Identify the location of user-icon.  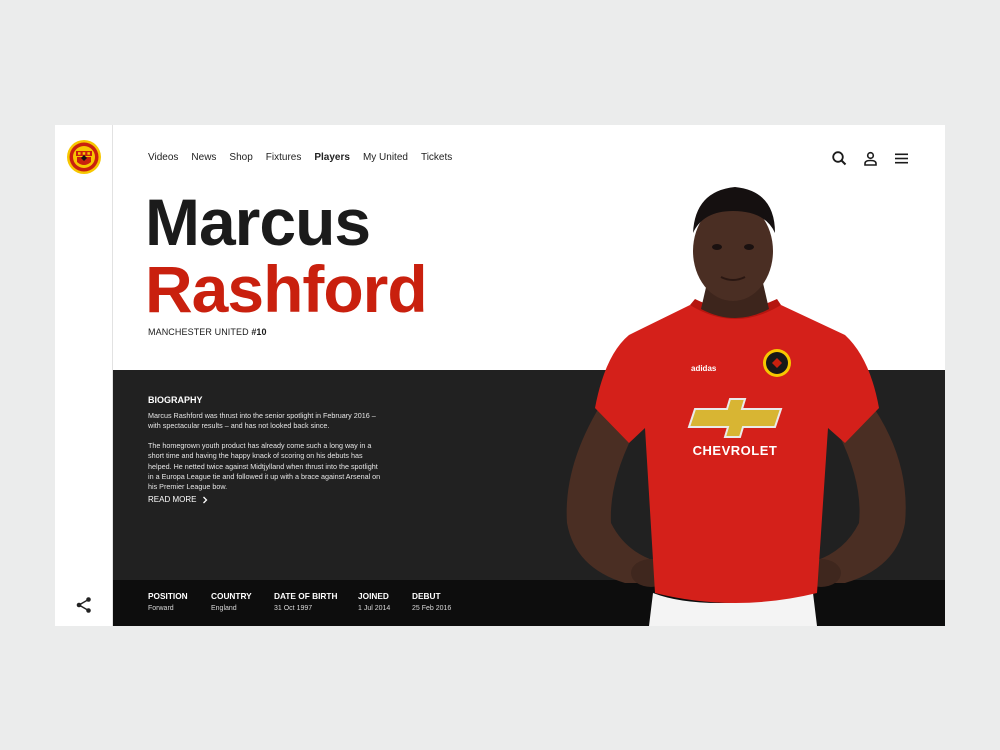
(870, 158).